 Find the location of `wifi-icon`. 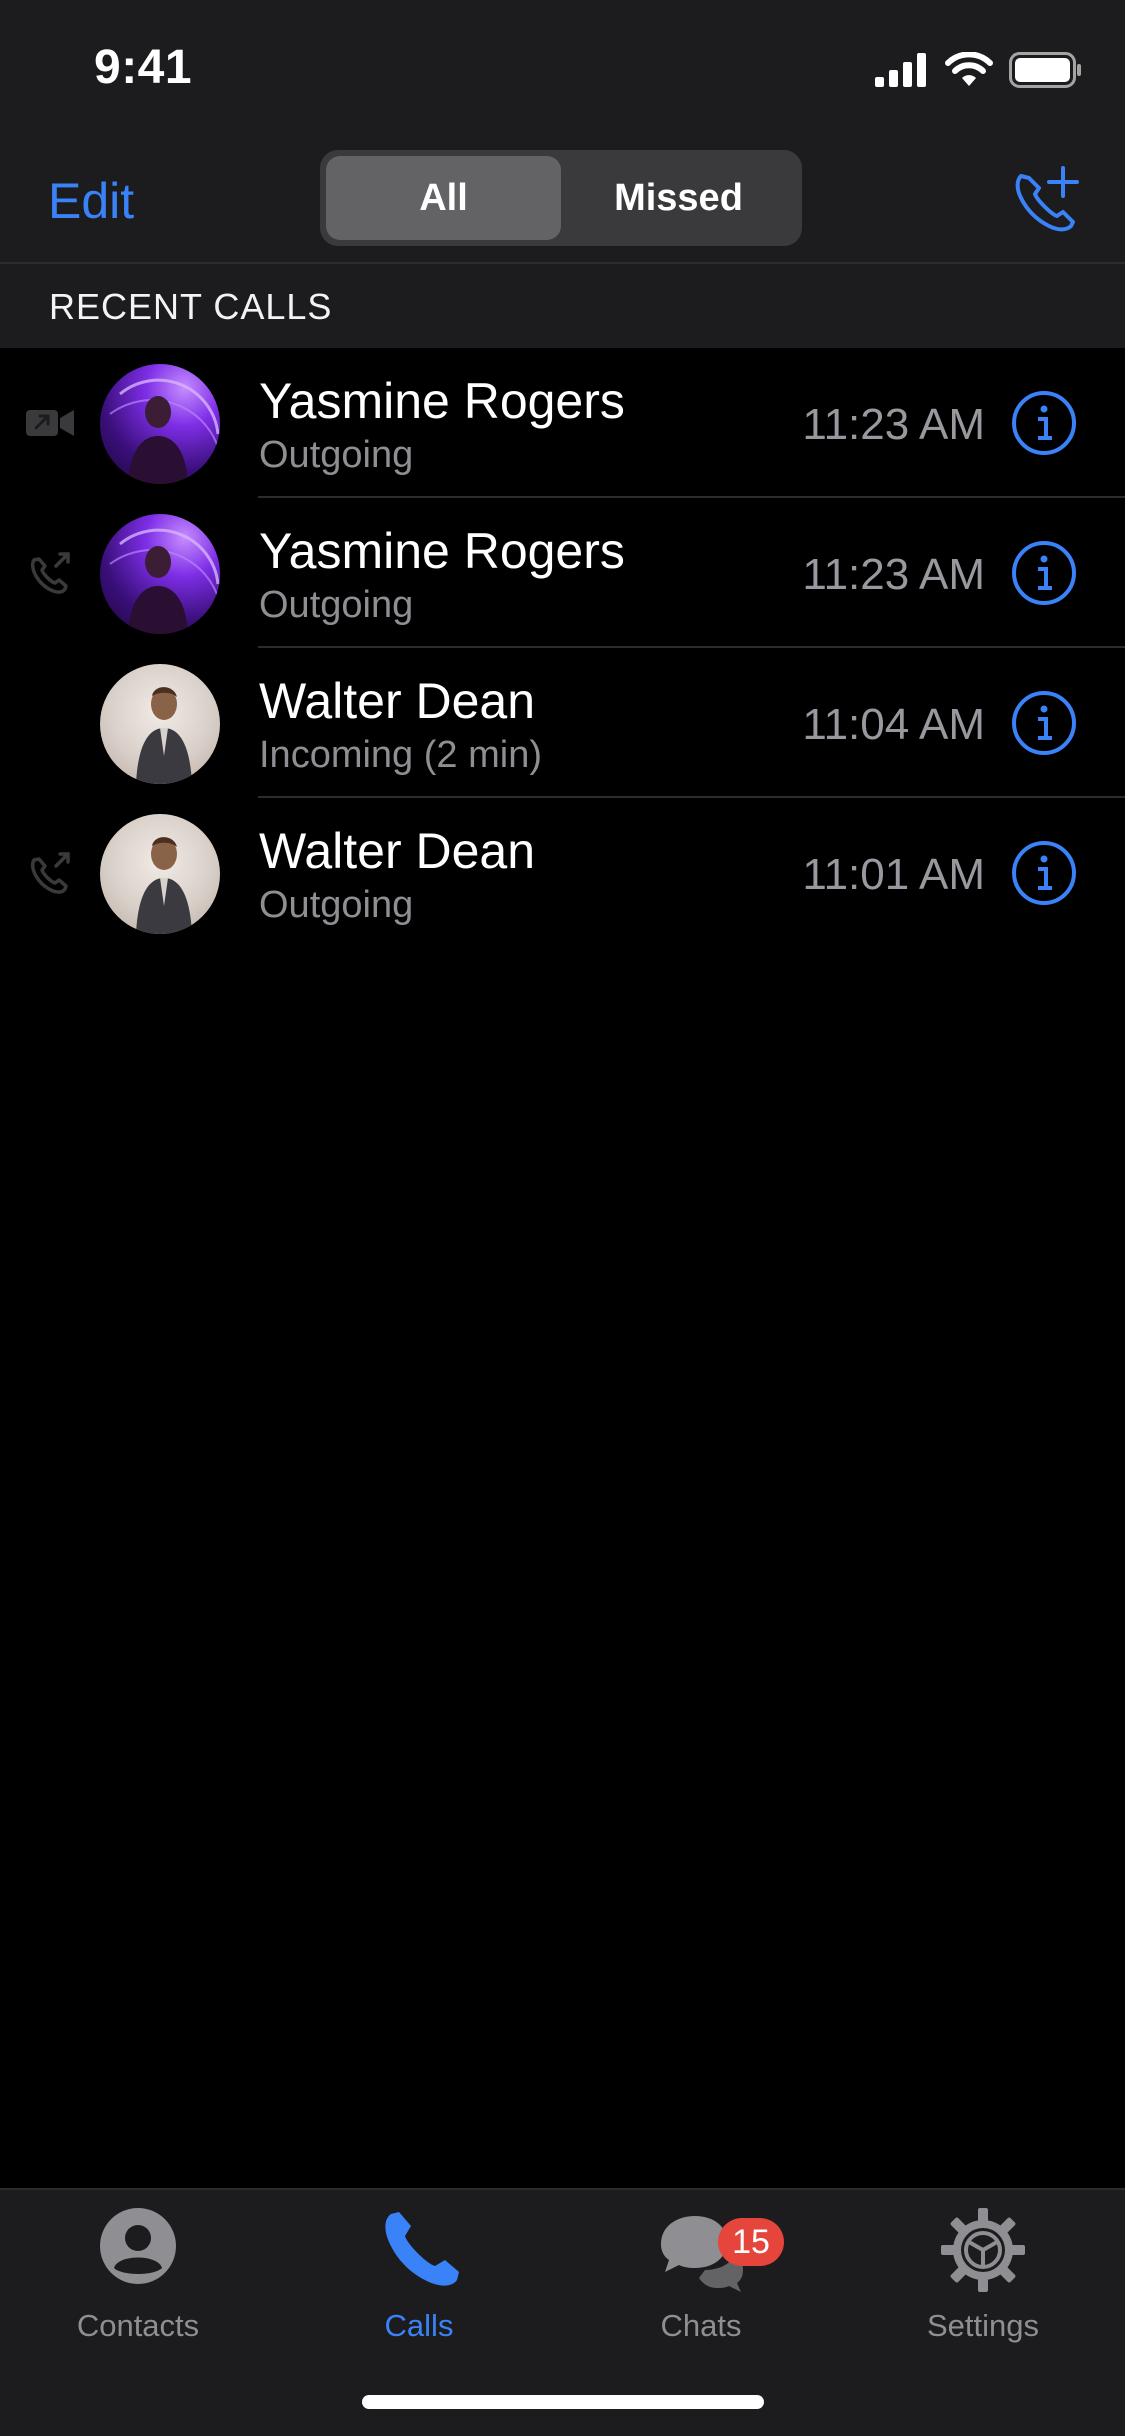

wifi-icon is located at coordinates (969, 69).